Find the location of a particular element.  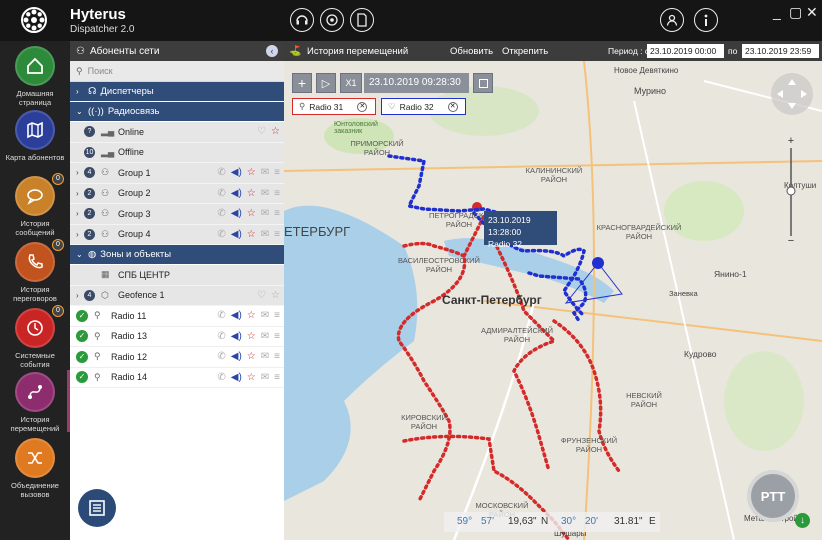

headset-icon is located at coordinates (302, 20).